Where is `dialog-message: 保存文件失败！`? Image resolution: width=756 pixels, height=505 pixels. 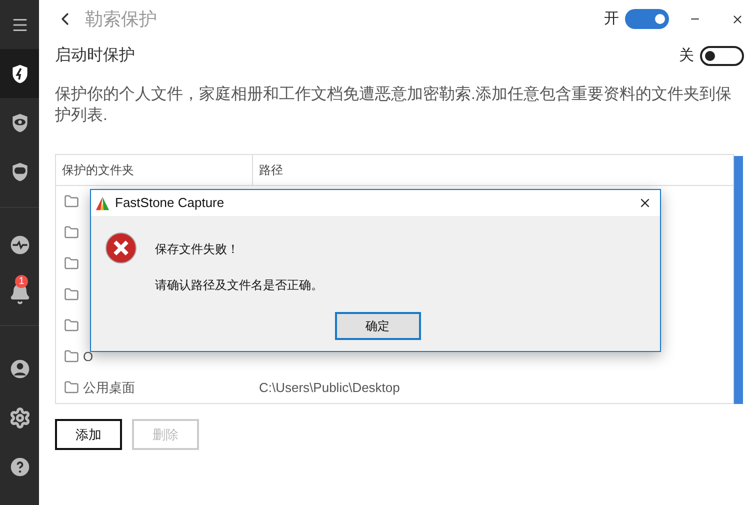 dialog-message: 保存文件失败！ is located at coordinates (197, 249).